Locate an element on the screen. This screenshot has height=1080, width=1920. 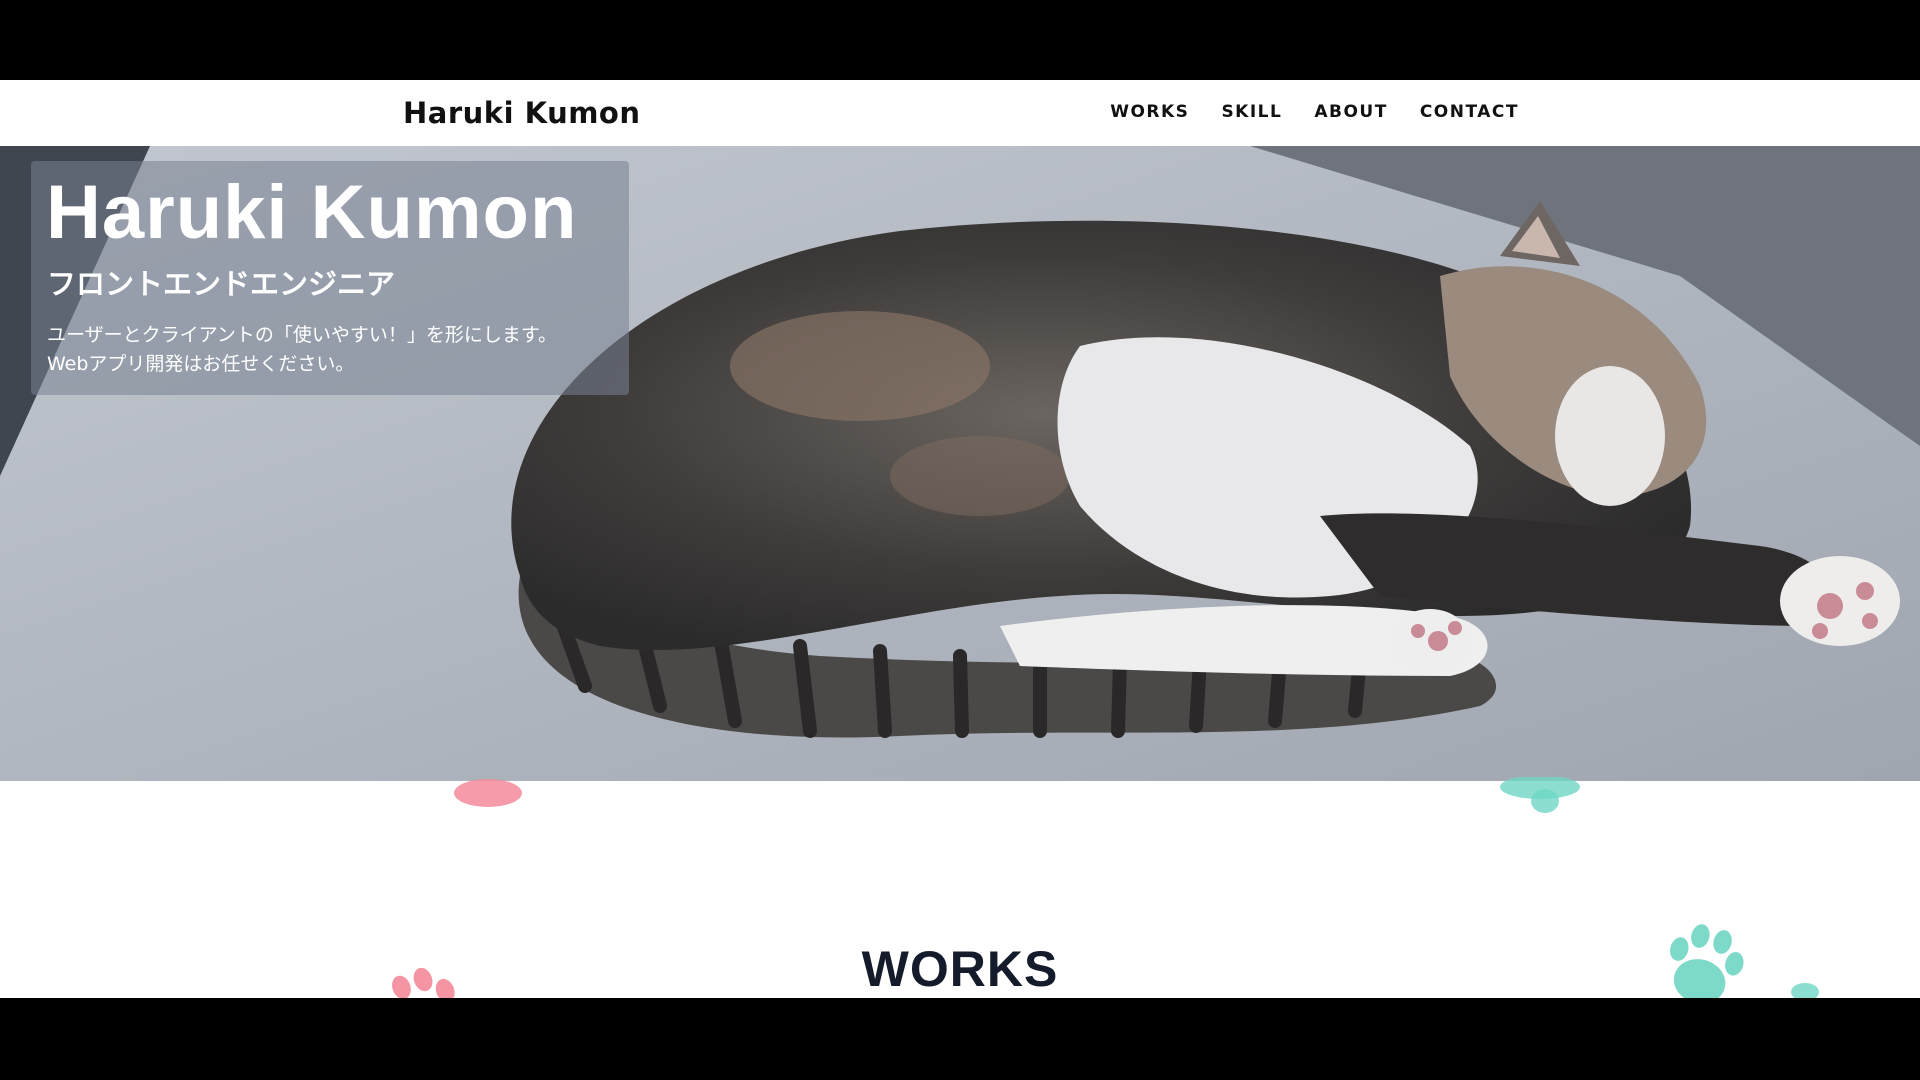
hero-role: フロントエンドエンジニア is located at coordinates (221, 284).